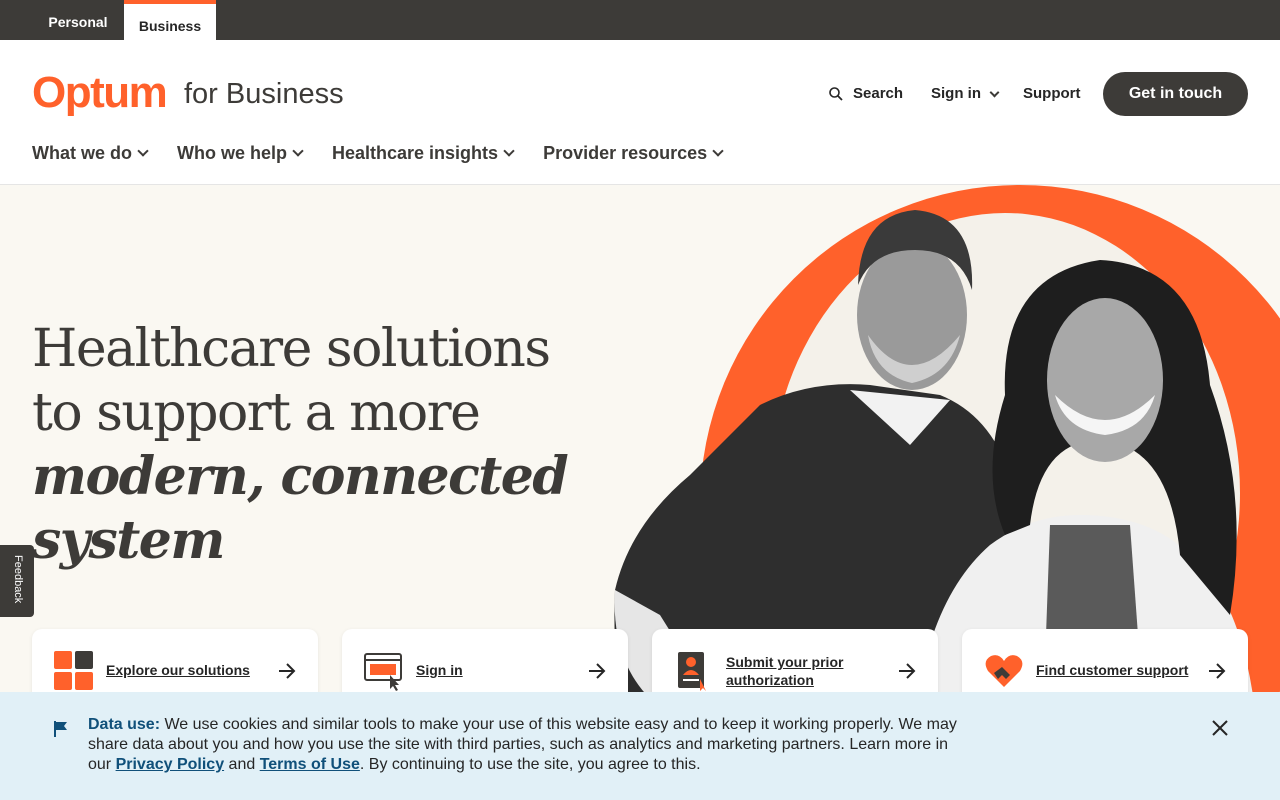 The width and height of the screenshot is (1280, 800). What do you see at coordinates (124, 724) in the screenshot?
I see `cookie-title: Data use:` at bounding box center [124, 724].